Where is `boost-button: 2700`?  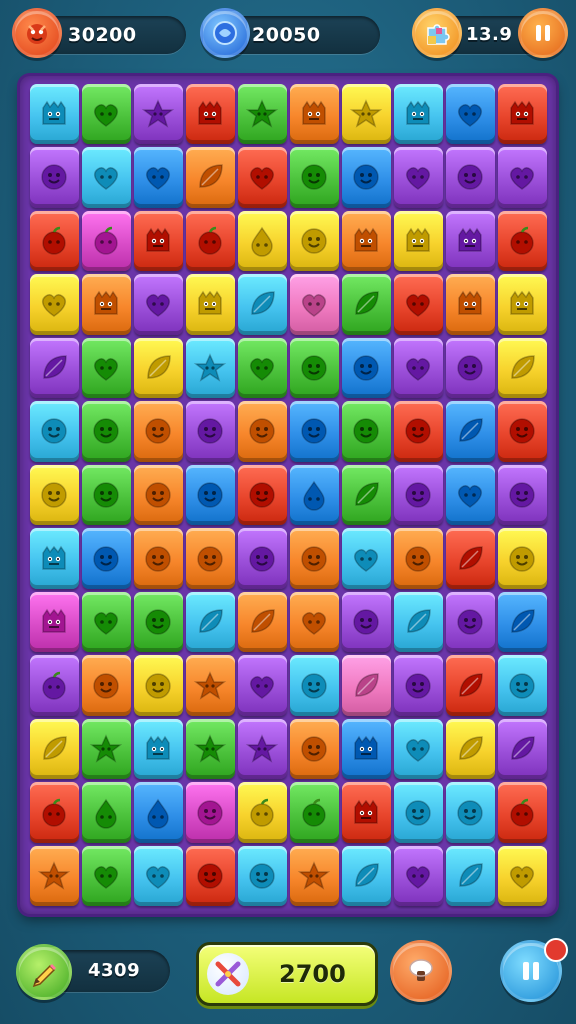
boost-button: 2700 is located at coordinates (287, 974).